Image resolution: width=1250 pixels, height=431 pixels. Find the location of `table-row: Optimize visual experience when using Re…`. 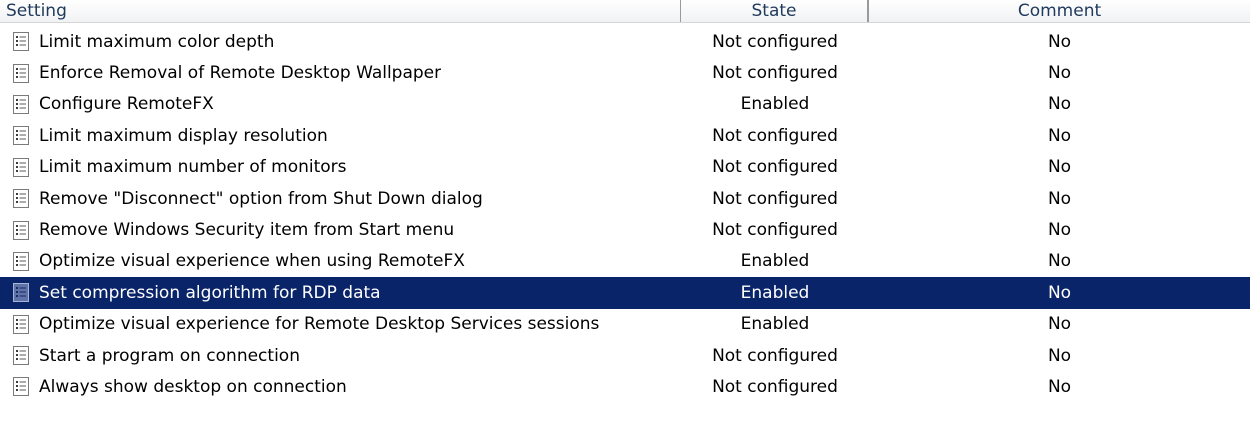

table-row: Optimize visual experience when using Re… is located at coordinates (625, 261).